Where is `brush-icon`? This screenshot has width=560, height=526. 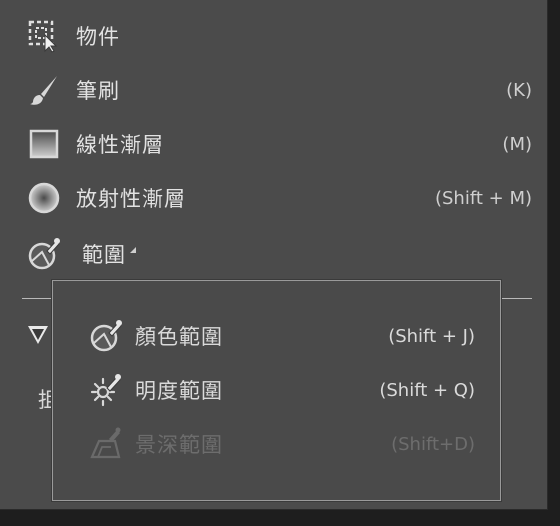 brush-icon is located at coordinates (44, 90).